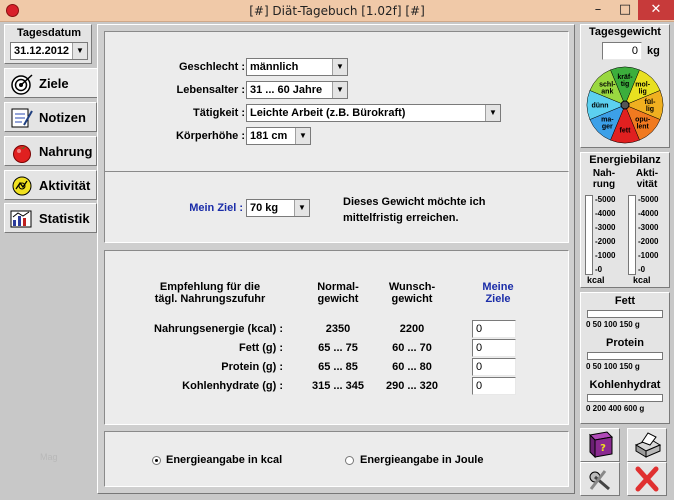  I want to click on maximize-button: □, so click(625, 10).